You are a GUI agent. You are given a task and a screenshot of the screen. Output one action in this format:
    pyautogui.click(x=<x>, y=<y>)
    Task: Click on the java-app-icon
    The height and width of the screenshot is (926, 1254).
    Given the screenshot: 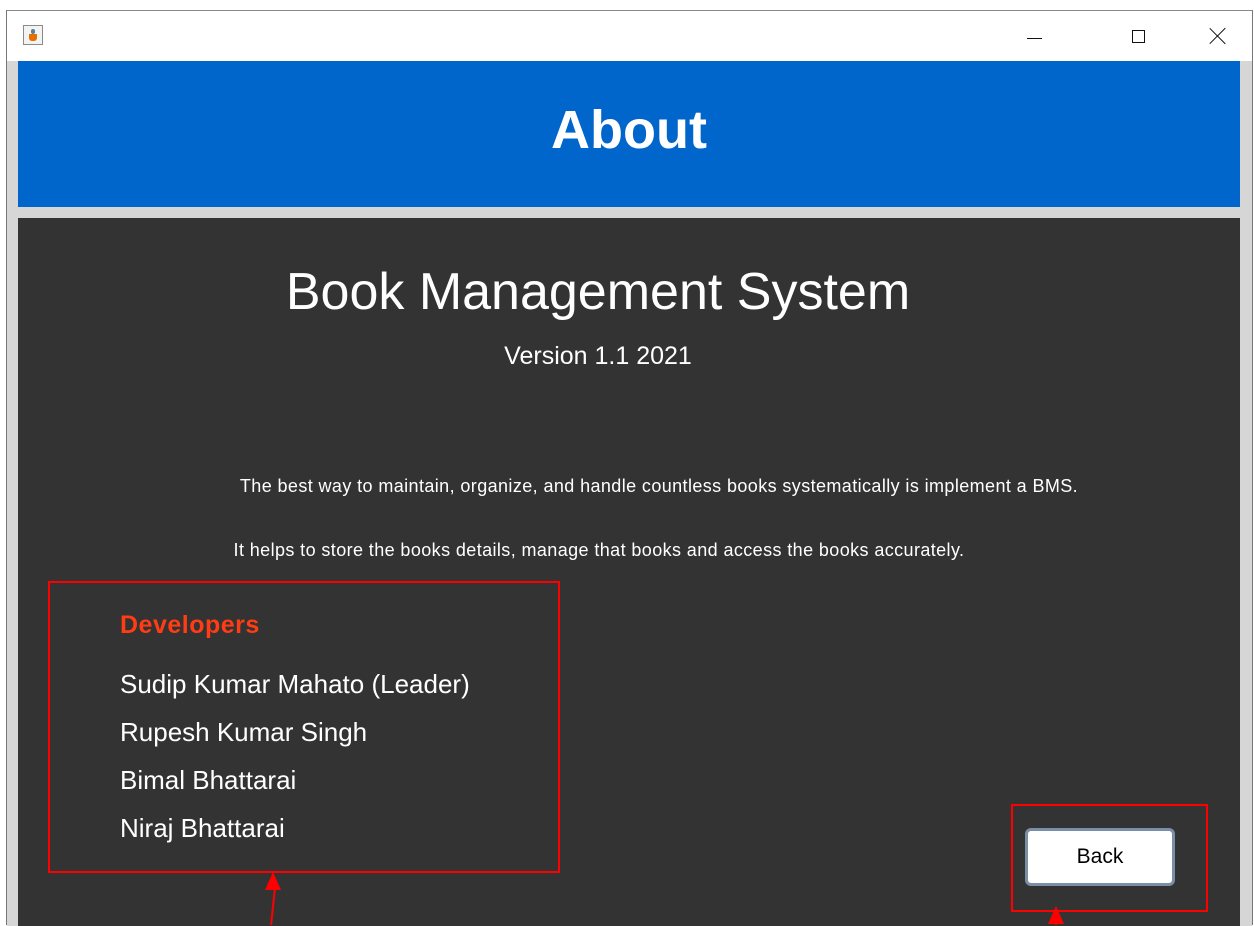 What is the action you would take?
    pyautogui.click(x=33, y=35)
    